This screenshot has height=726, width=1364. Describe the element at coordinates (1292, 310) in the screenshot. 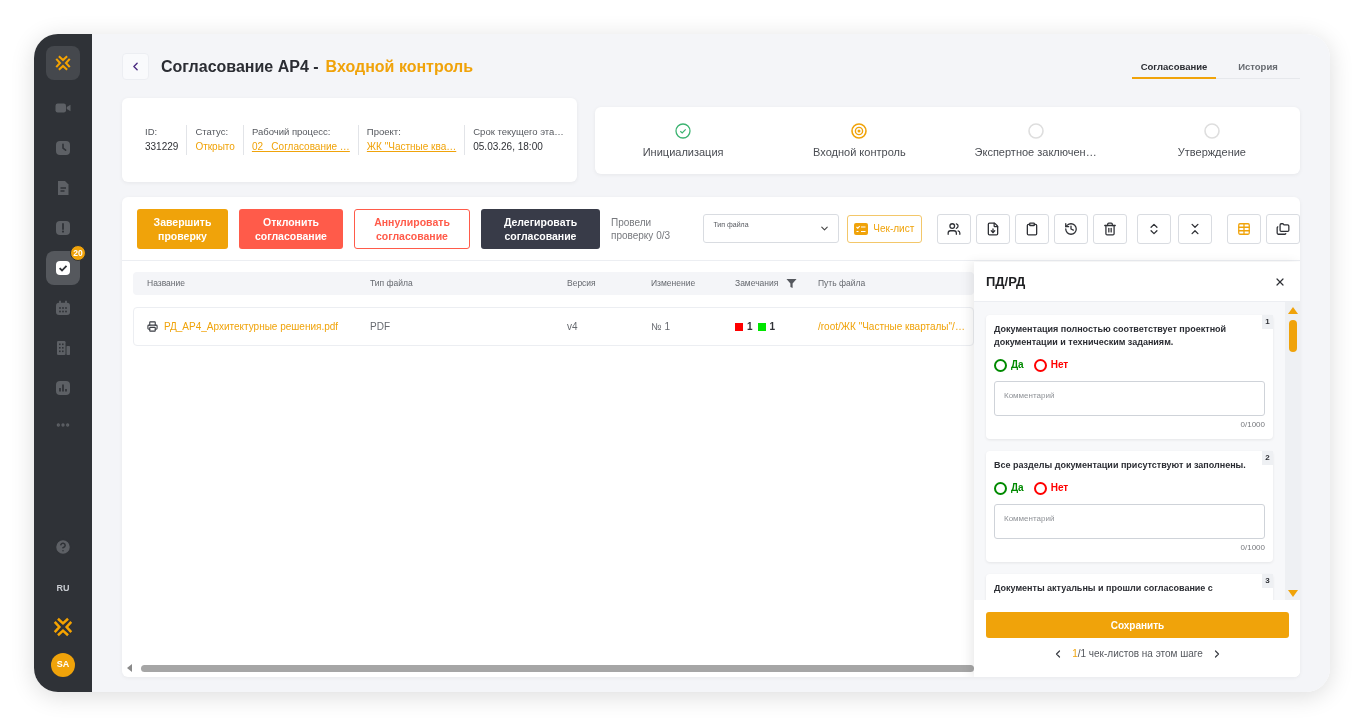

I see `scroll-up-arrow-icon` at that location.